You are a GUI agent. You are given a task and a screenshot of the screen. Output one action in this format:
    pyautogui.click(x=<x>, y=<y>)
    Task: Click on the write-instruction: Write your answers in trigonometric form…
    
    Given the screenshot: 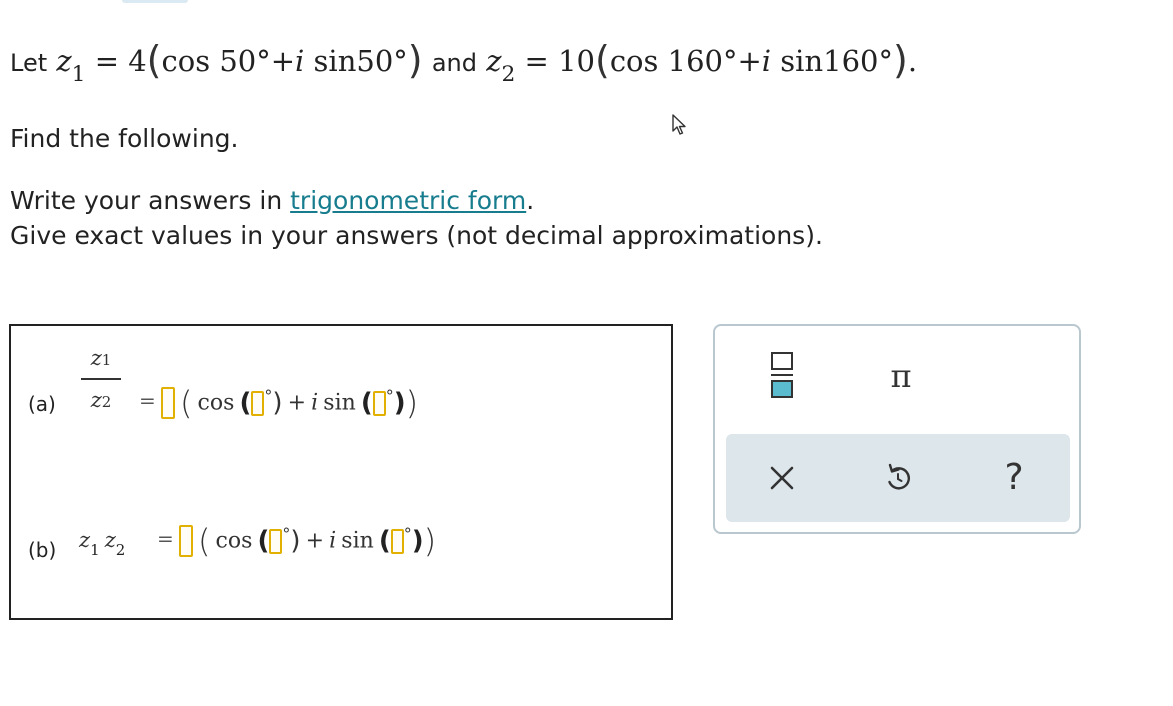 What is the action you would take?
    pyautogui.click(x=272, y=200)
    